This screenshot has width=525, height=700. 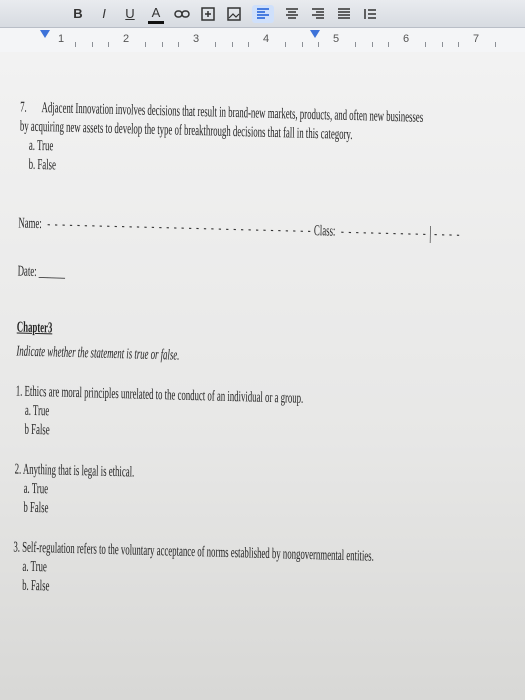 What do you see at coordinates (234, 14) in the screenshot?
I see `image-icon` at bounding box center [234, 14].